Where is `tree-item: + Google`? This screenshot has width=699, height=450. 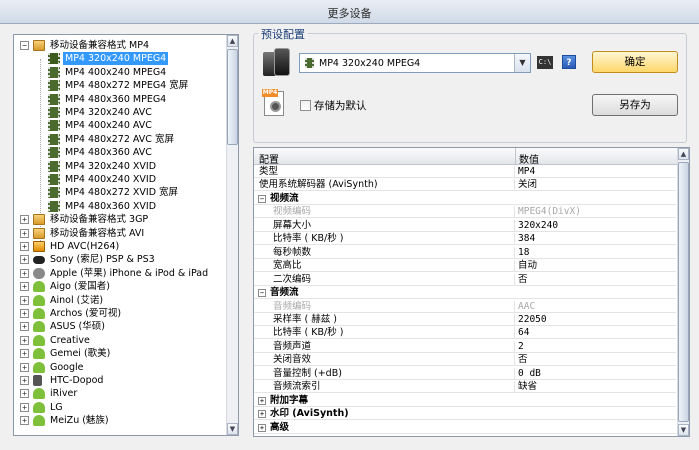 tree-item: + Google is located at coordinates (120, 367).